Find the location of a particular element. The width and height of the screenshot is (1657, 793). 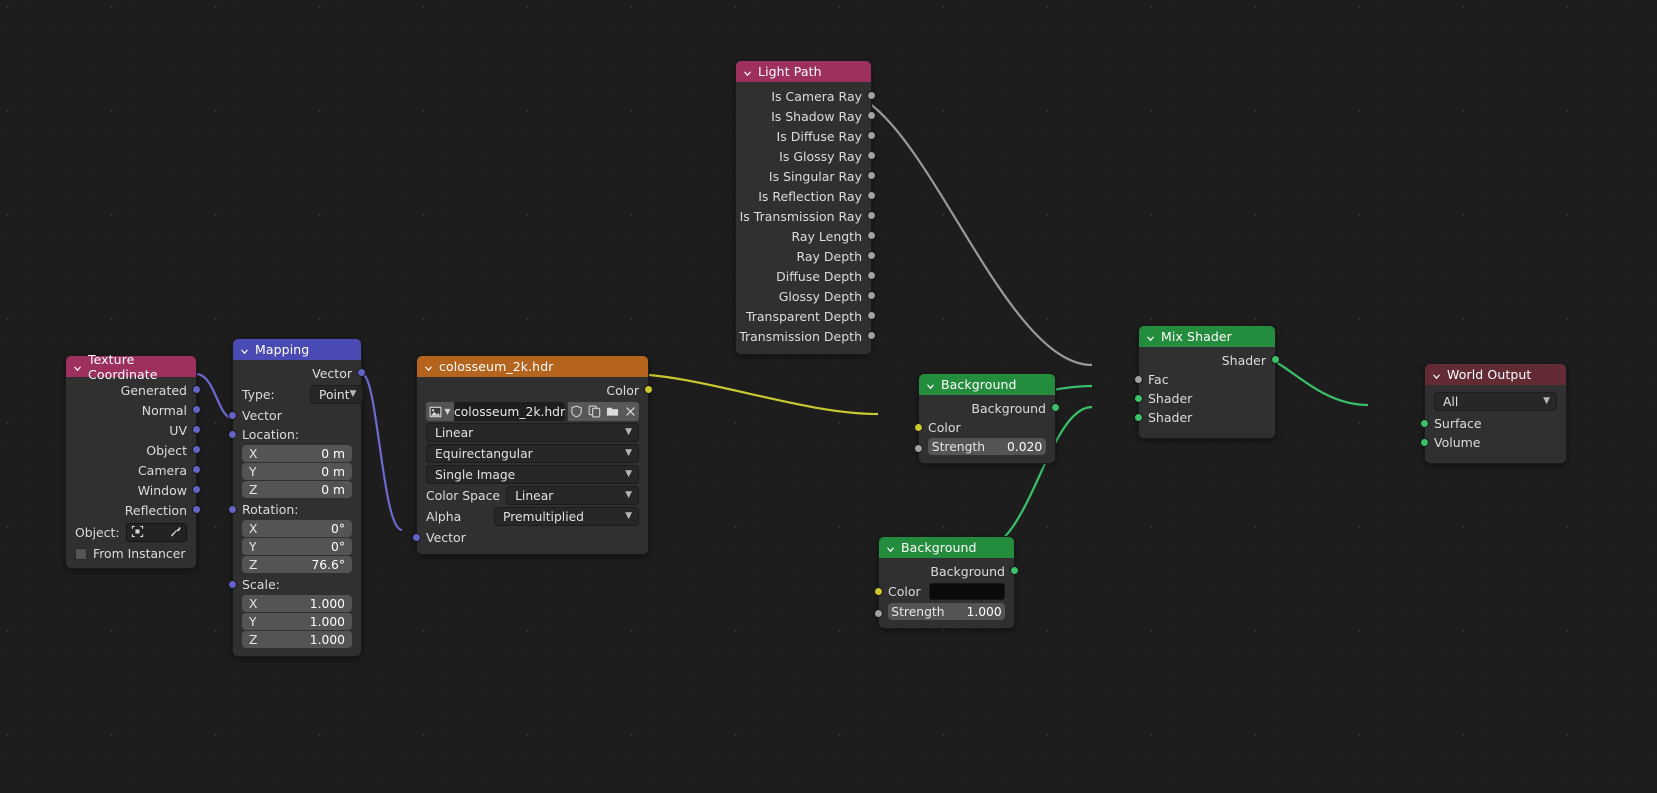

socket-surface is located at coordinates (1424, 423).